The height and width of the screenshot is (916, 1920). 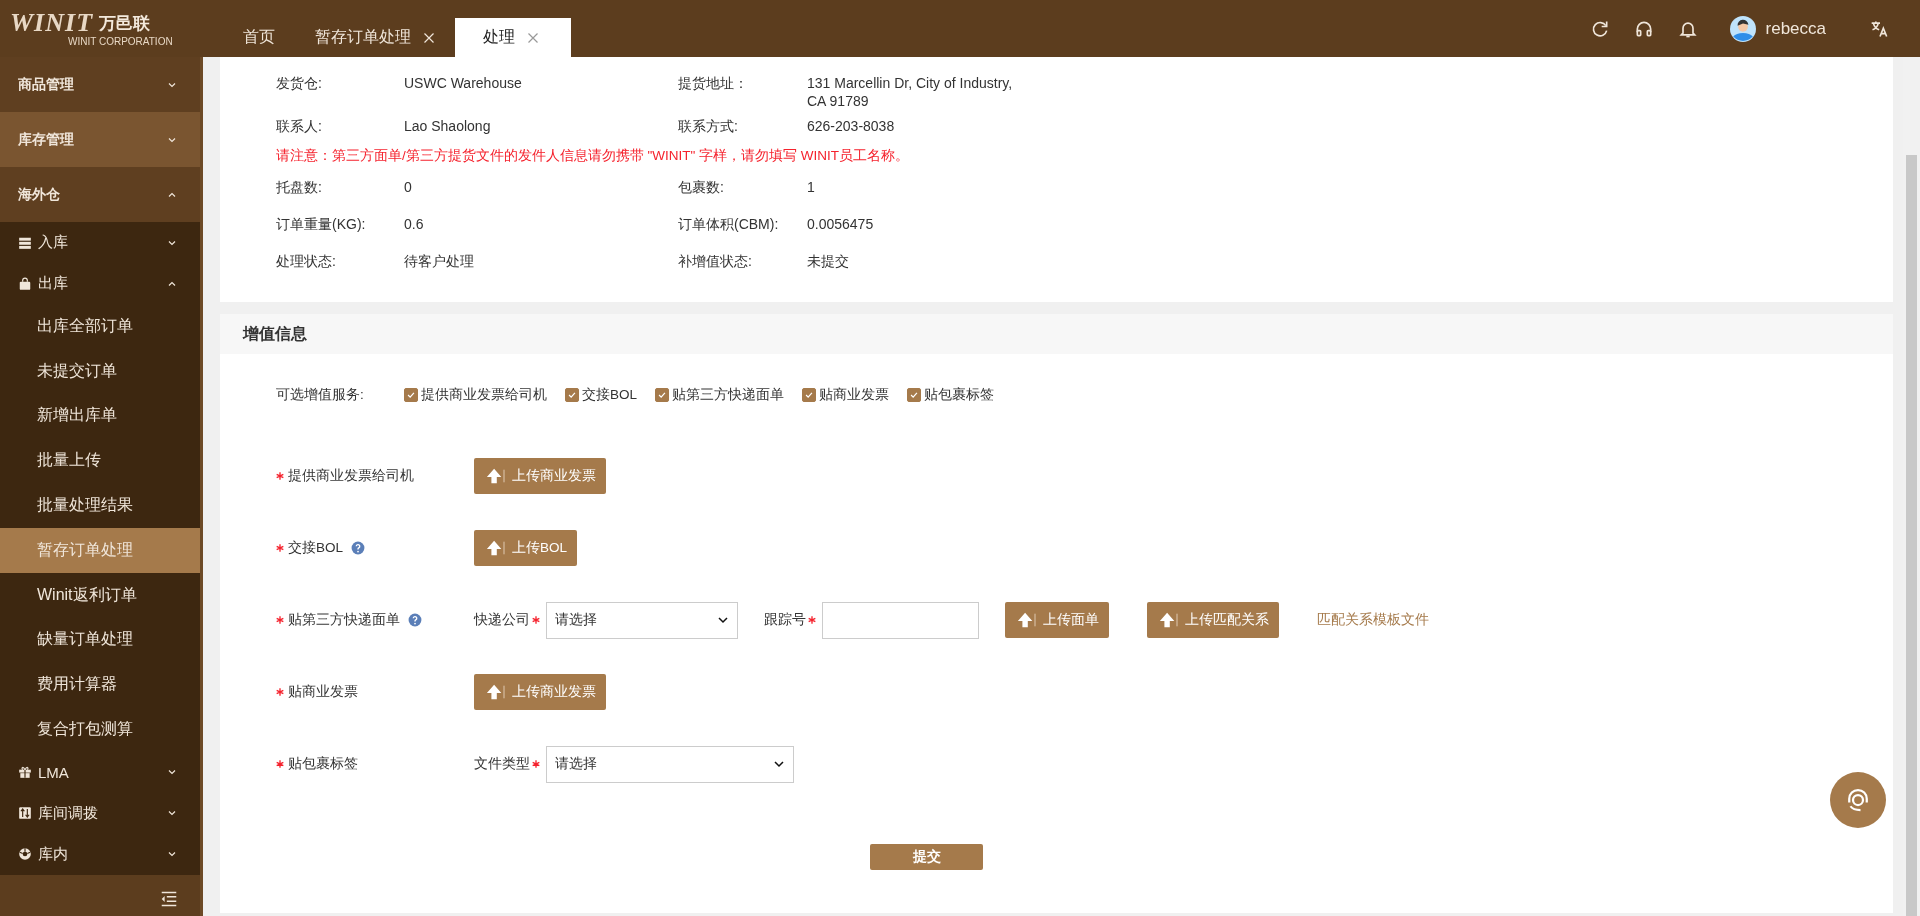 What do you see at coordinates (321, 224) in the screenshot?
I see `field-label: 订单重量(KG):` at bounding box center [321, 224].